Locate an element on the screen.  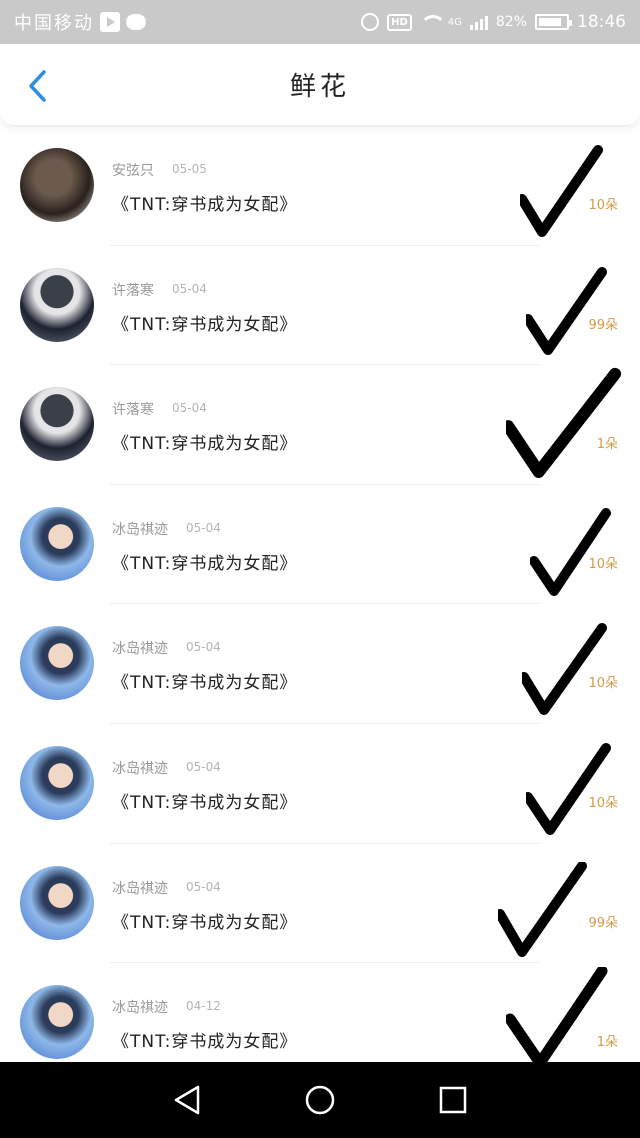
circle-home-icon is located at coordinates (320, 1100).